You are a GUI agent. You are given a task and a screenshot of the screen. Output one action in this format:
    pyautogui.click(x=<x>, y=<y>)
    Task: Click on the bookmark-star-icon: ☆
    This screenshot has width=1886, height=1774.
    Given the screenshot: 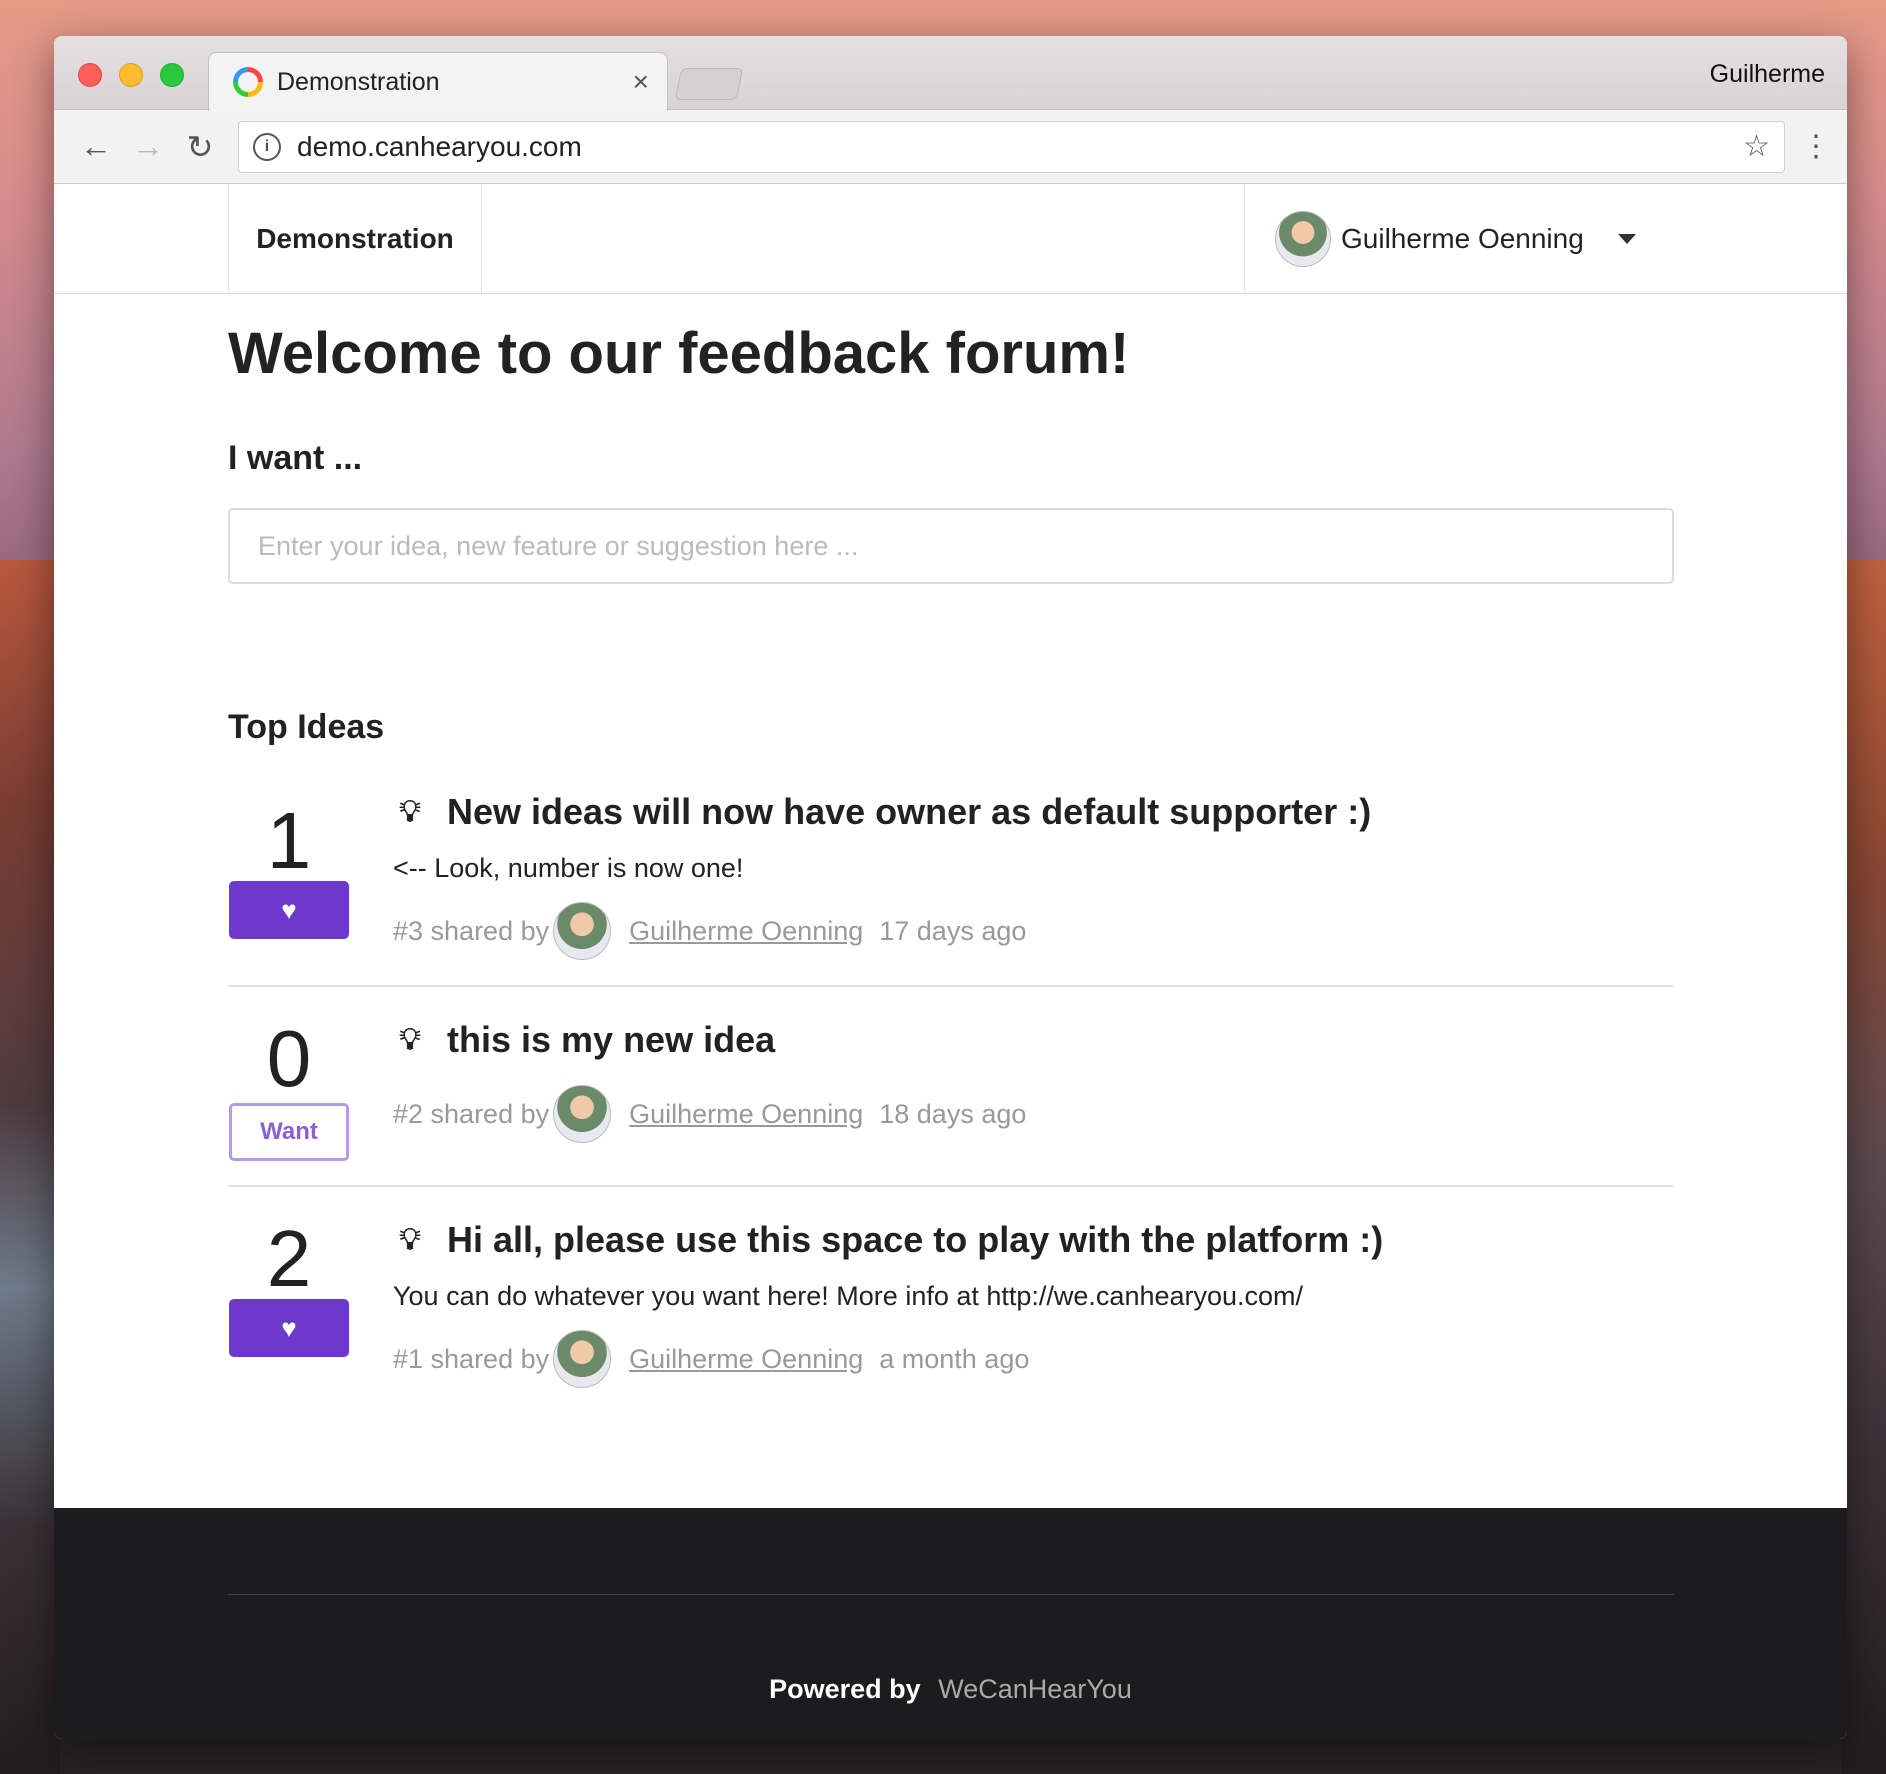 What is the action you would take?
    pyautogui.click(x=1756, y=146)
    